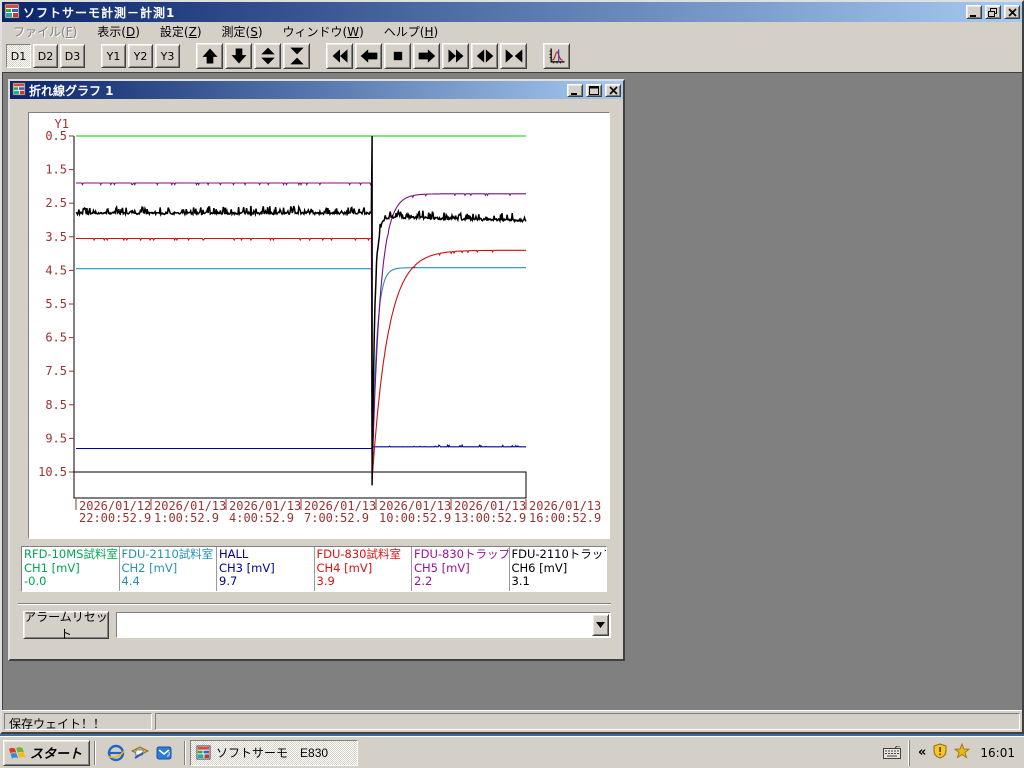 The image size is (1024, 768). I want to click on step-right-button, so click(426, 56).